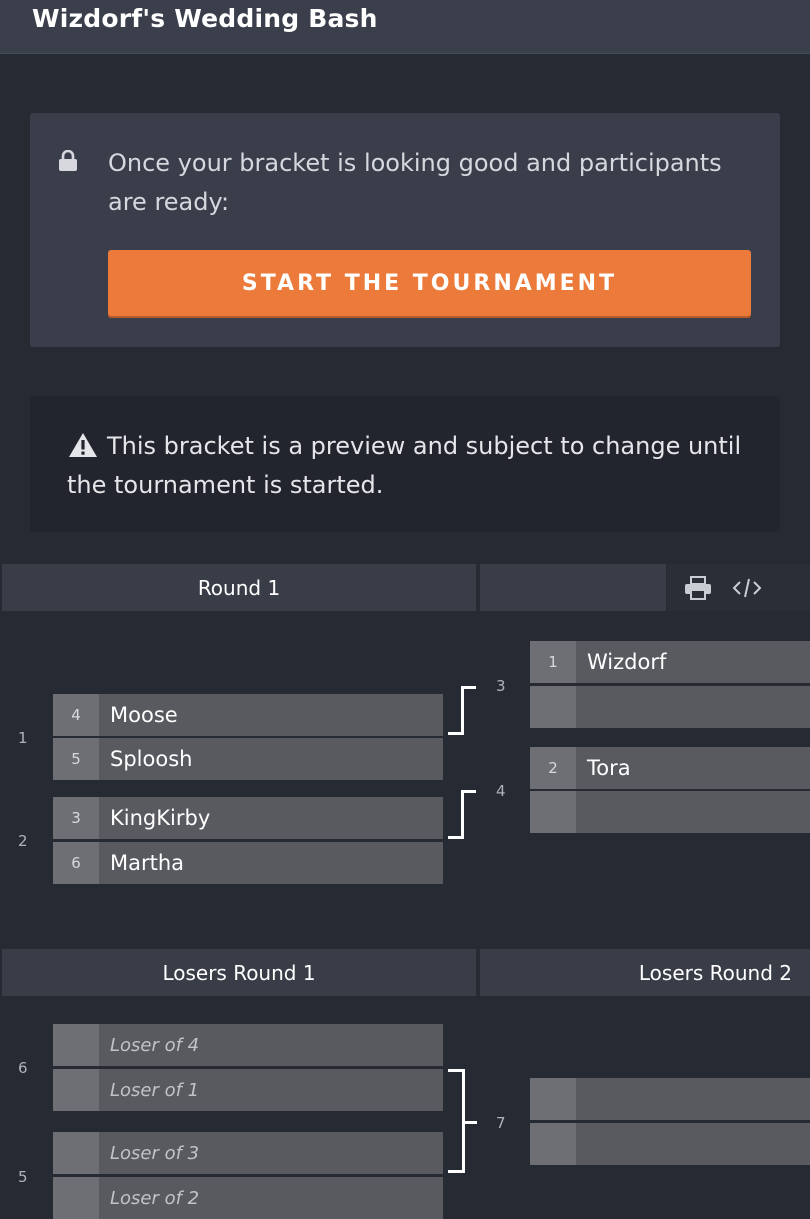  What do you see at coordinates (147, 863) in the screenshot?
I see `participant-name: Martha` at bounding box center [147, 863].